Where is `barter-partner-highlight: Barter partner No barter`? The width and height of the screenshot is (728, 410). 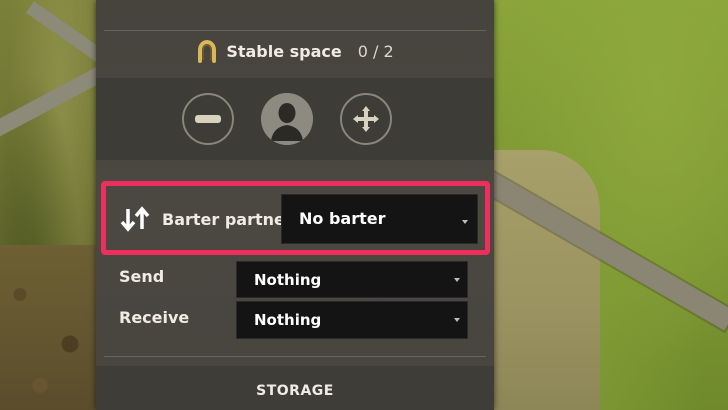 barter-partner-highlight: Barter partner No barter is located at coordinates (295, 218).